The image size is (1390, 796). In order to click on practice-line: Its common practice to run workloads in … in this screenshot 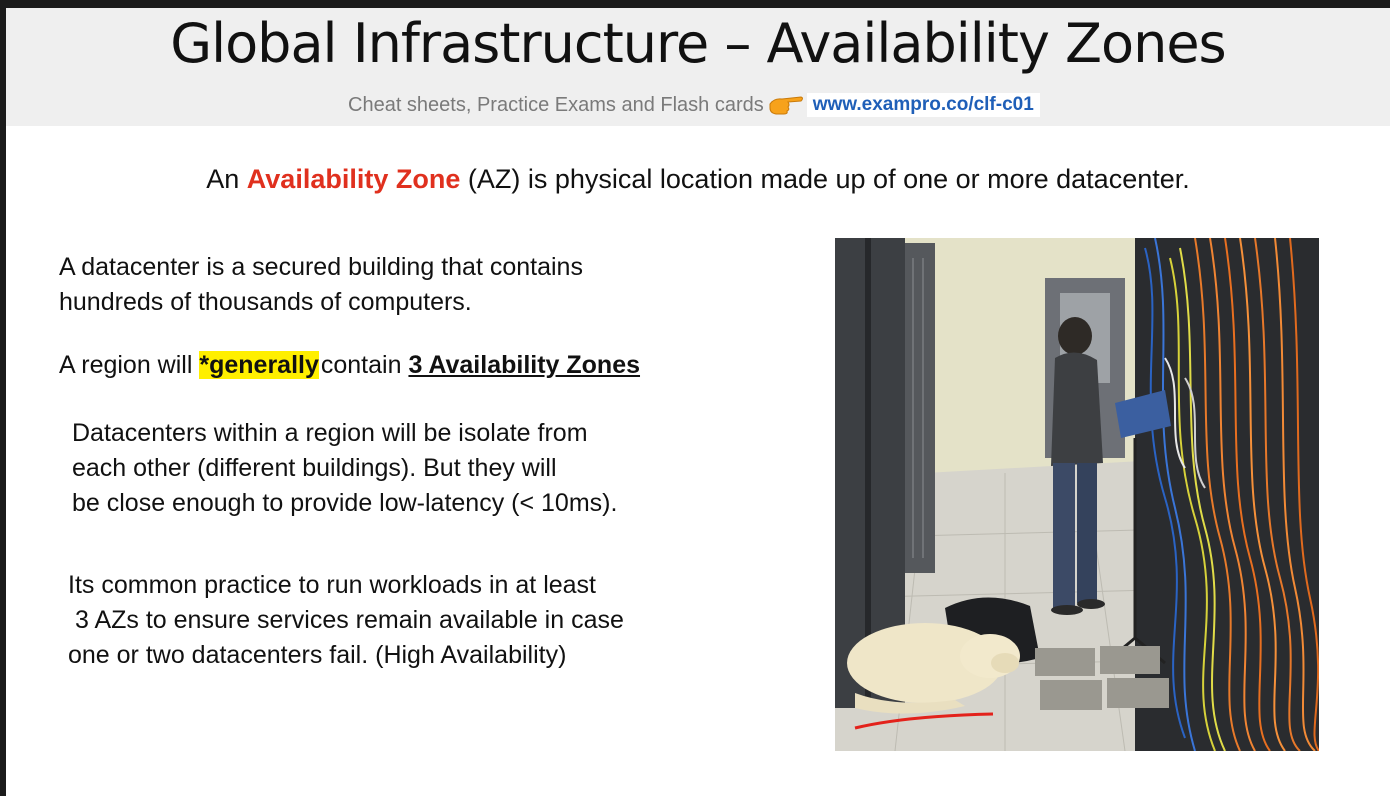, I will do `click(332, 585)`.